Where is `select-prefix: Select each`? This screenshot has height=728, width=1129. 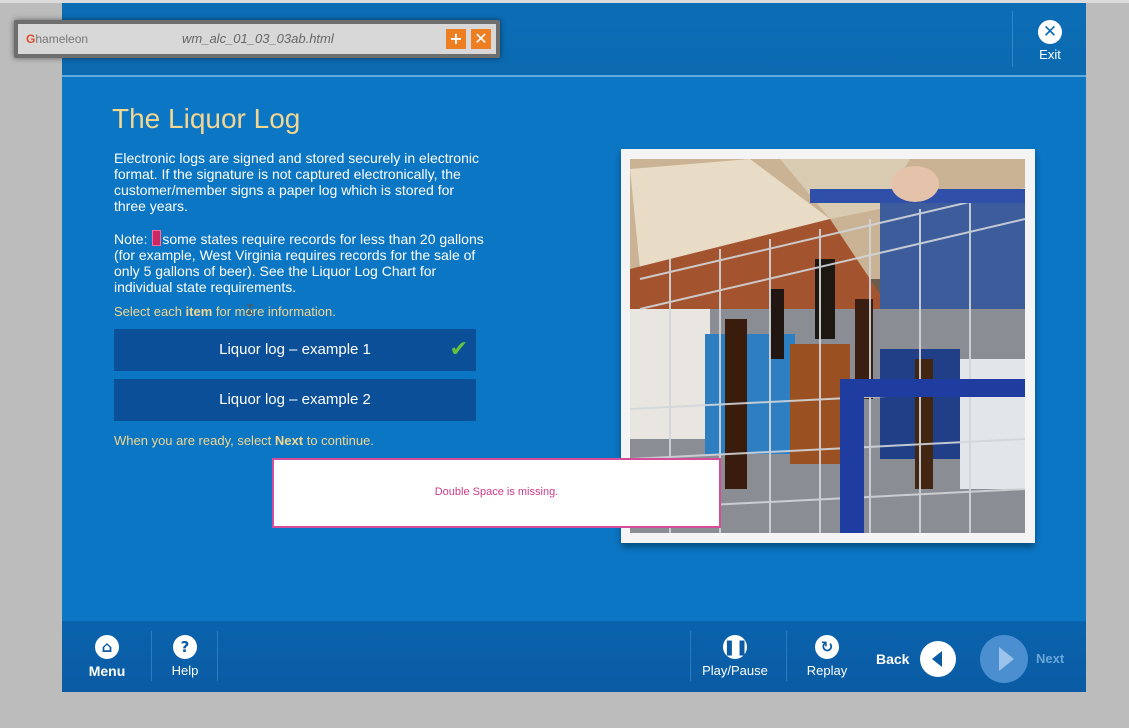 select-prefix: Select each is located at coordinates (150, 311).